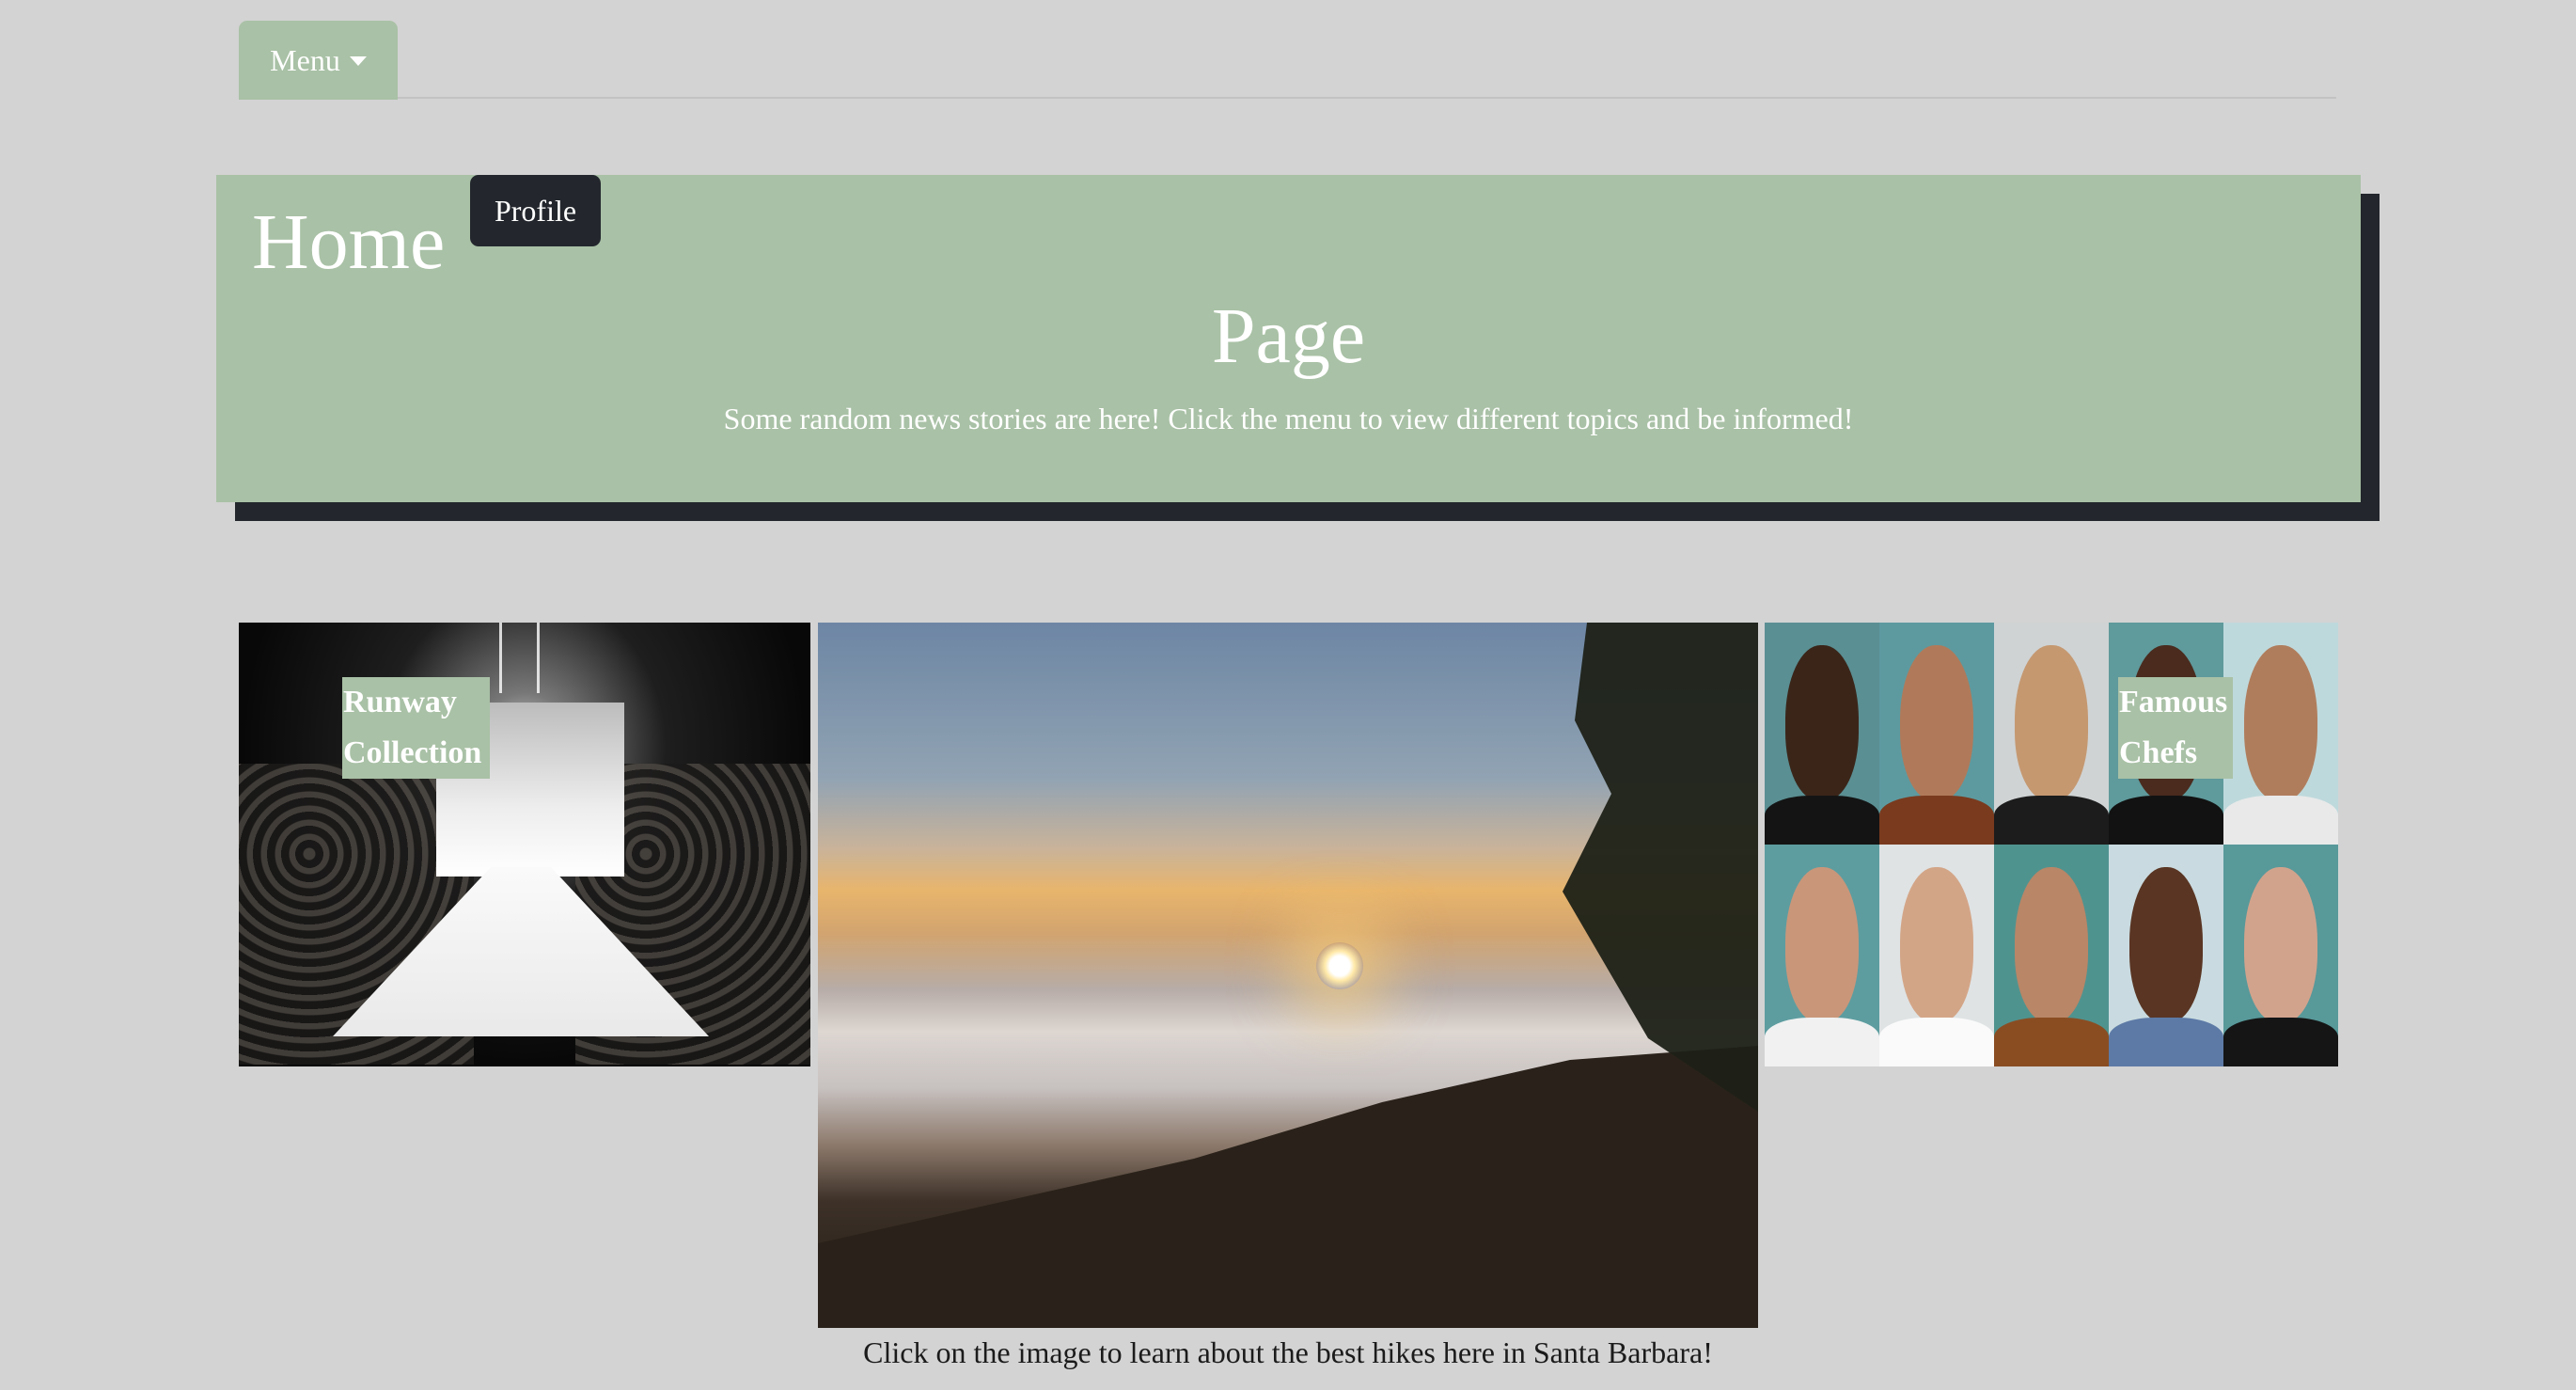  Describe the element at coordinates (536, 210) in the screenshot. I see `profile-button: Profile` at that location.